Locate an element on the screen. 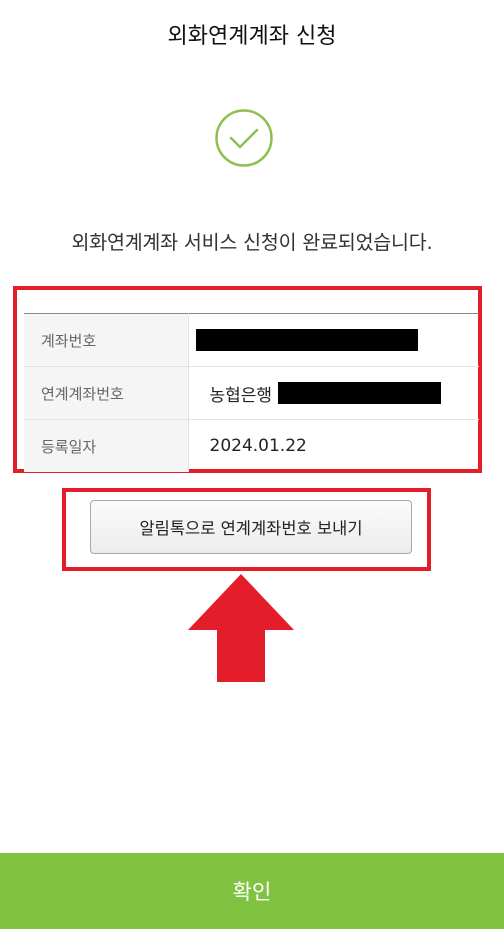 Image resolution: width=504 pixels, height=929 pixels. linked-account-label: 연계계좌번호 is located at coordinates (106, 393).